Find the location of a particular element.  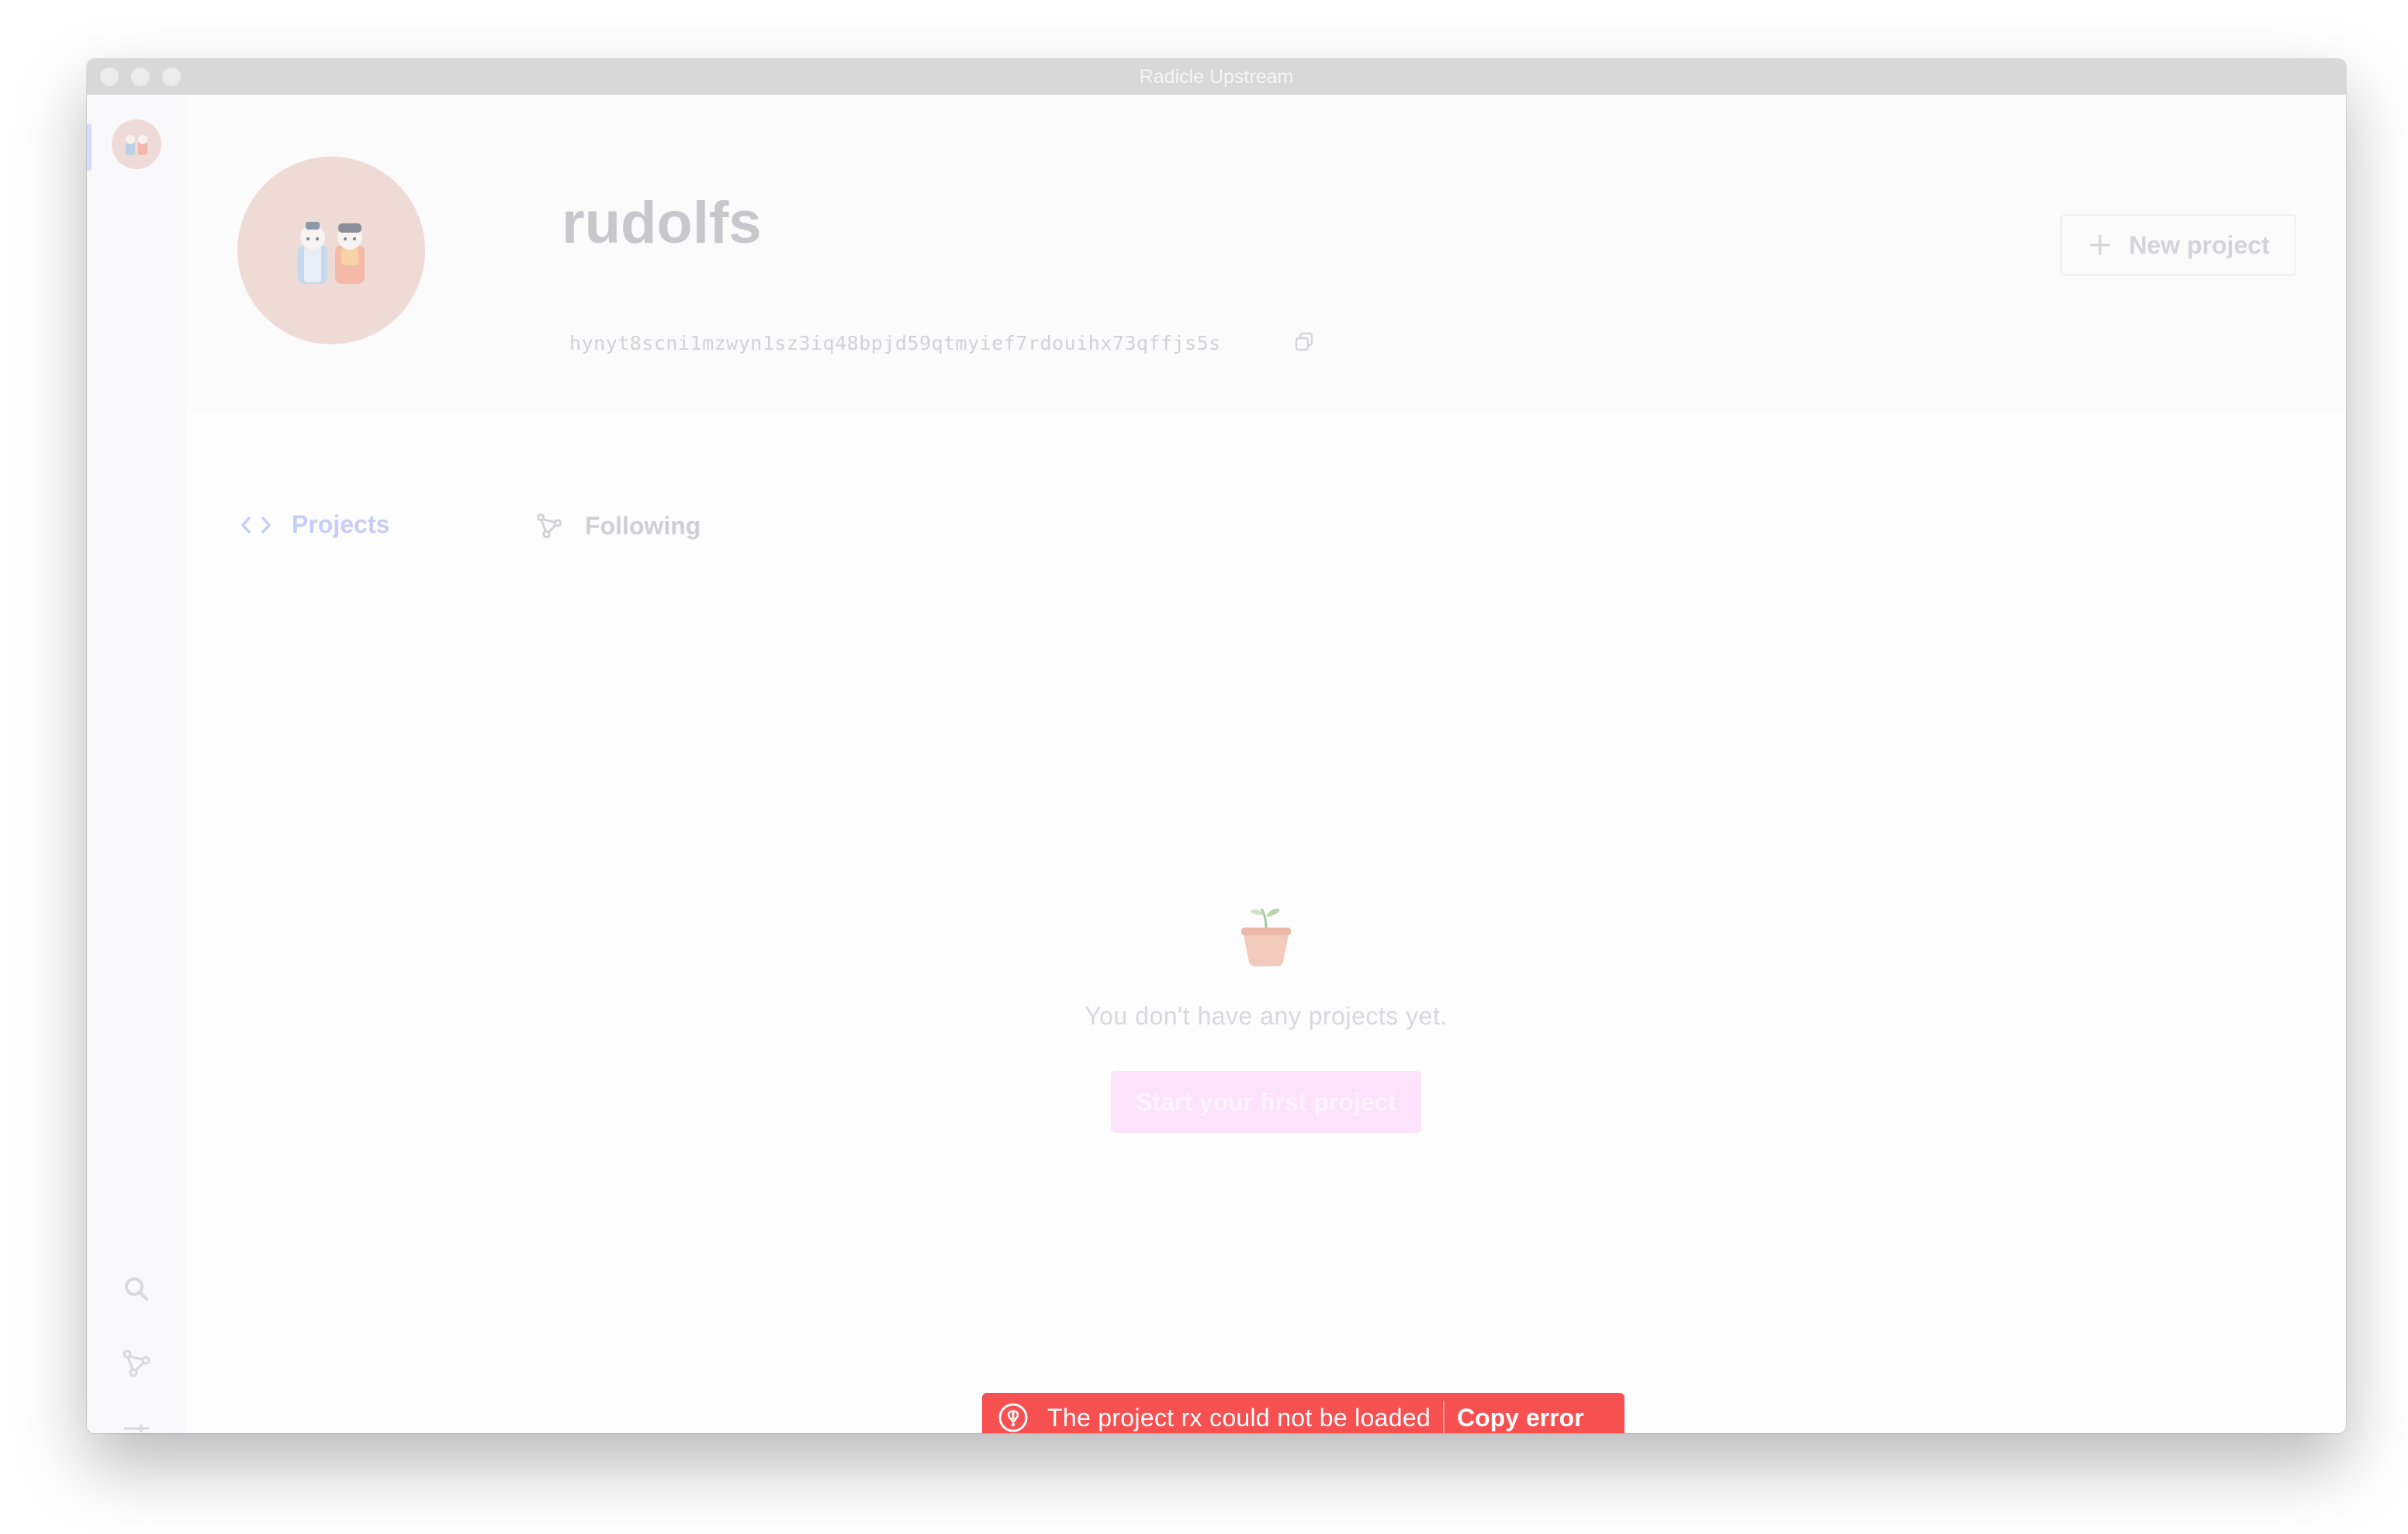

sidebar-profile-avatar is located at coordinates (136, 144).